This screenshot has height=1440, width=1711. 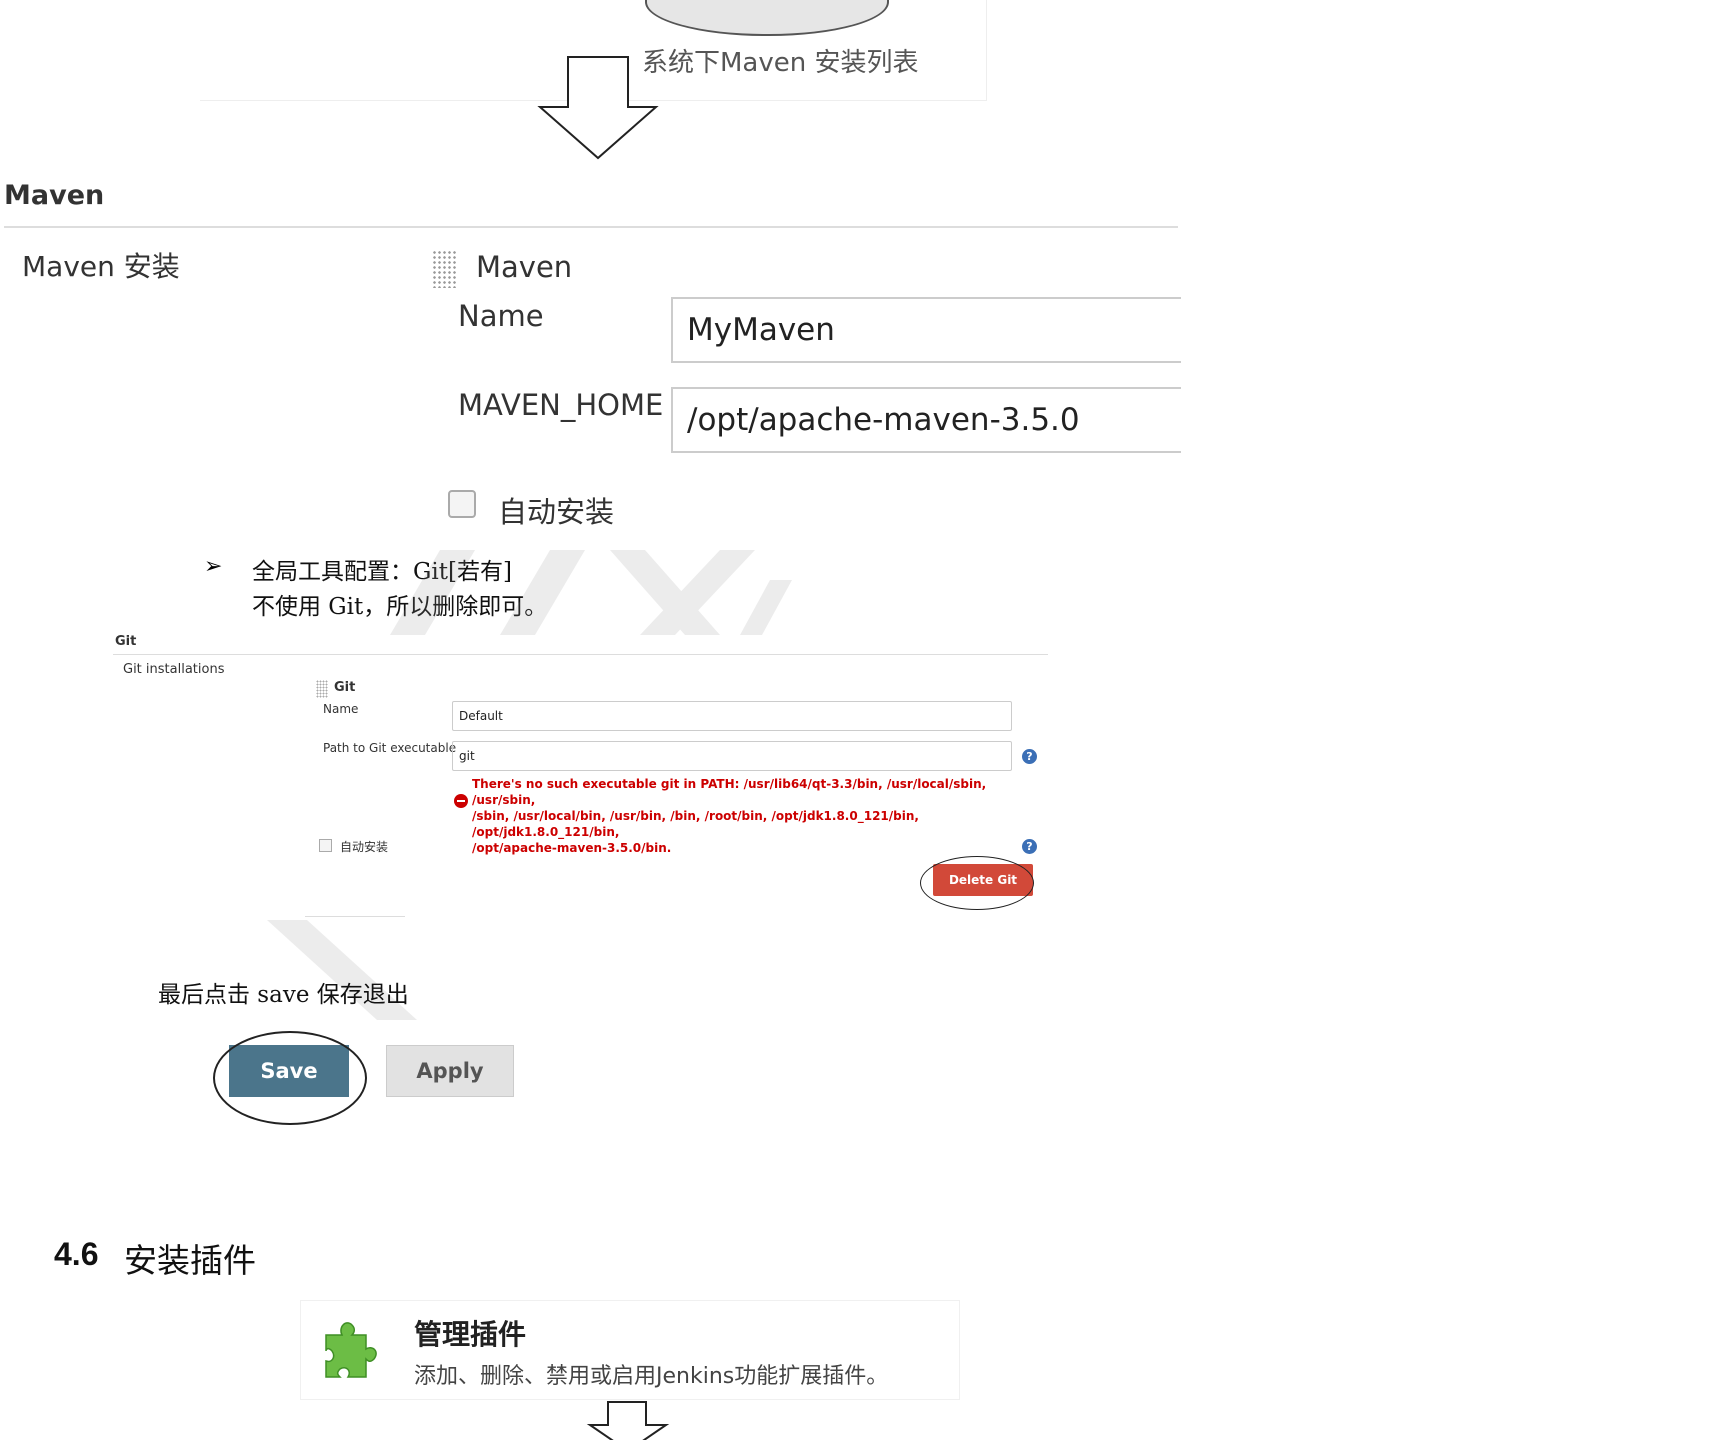 What do you see at coordinates (382, 572) in the screenshot?
I see `bullet-text: 全局工具配置：Git[若有]` at bounding box center [382, 572].